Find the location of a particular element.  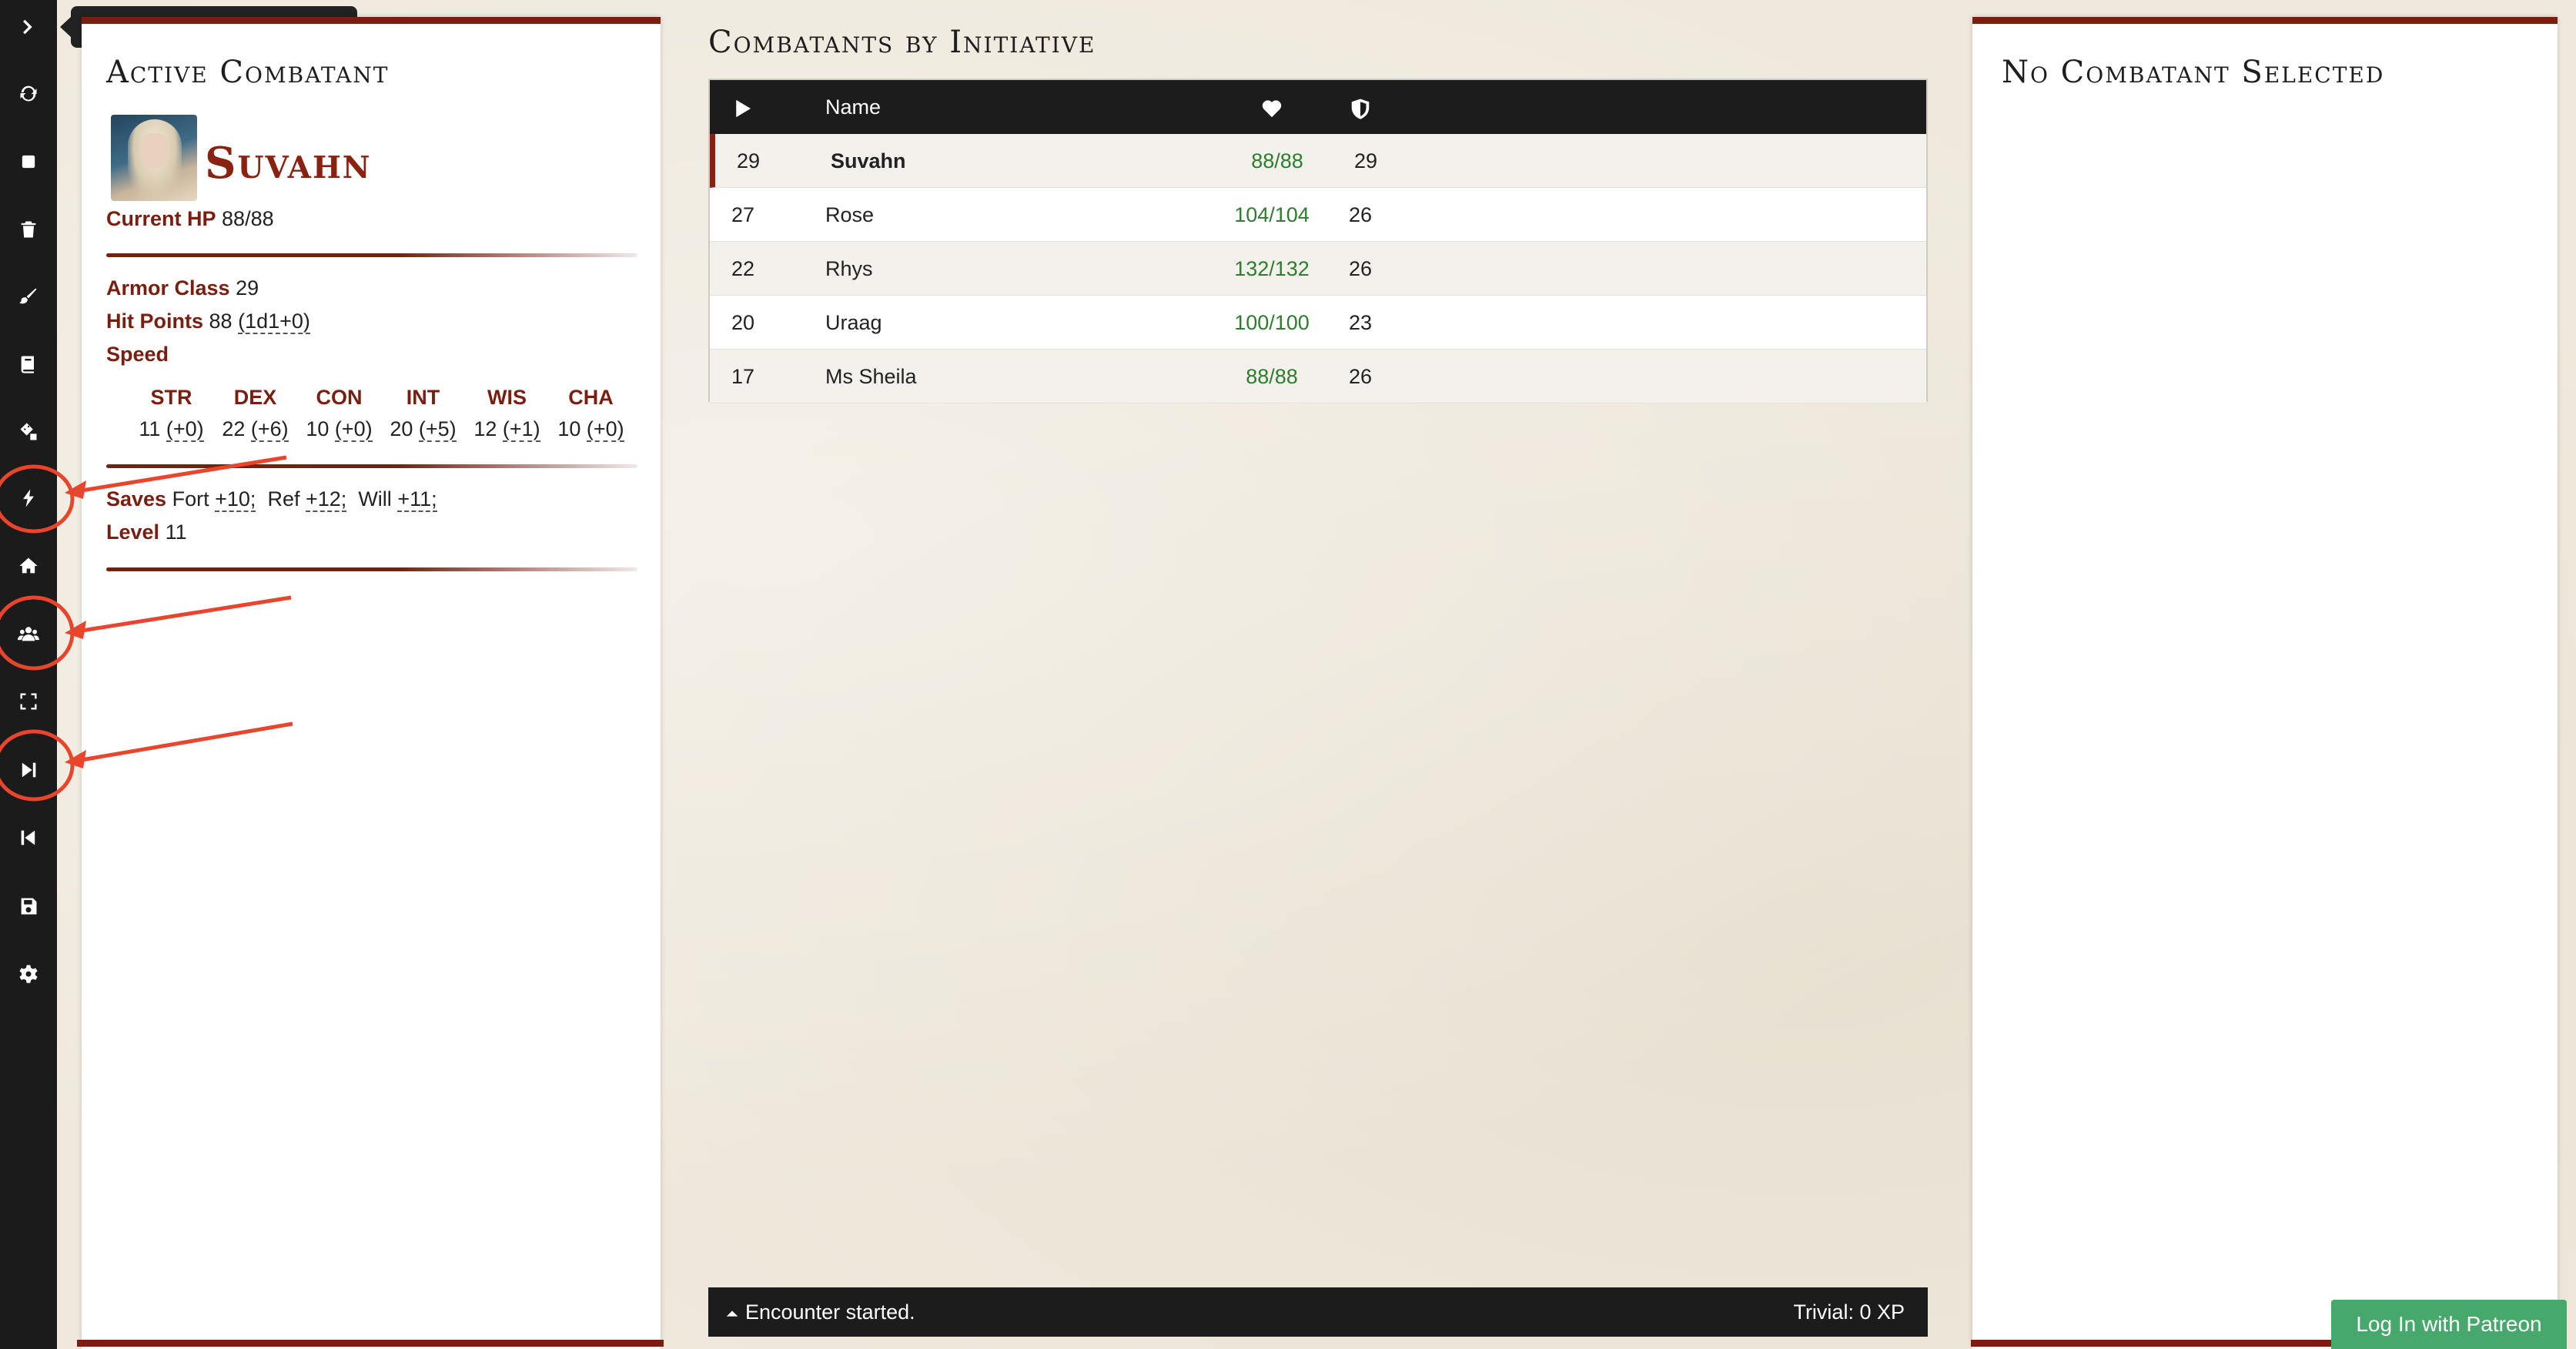

status-message: Encounter started. is located at coordinates (830, 1312).